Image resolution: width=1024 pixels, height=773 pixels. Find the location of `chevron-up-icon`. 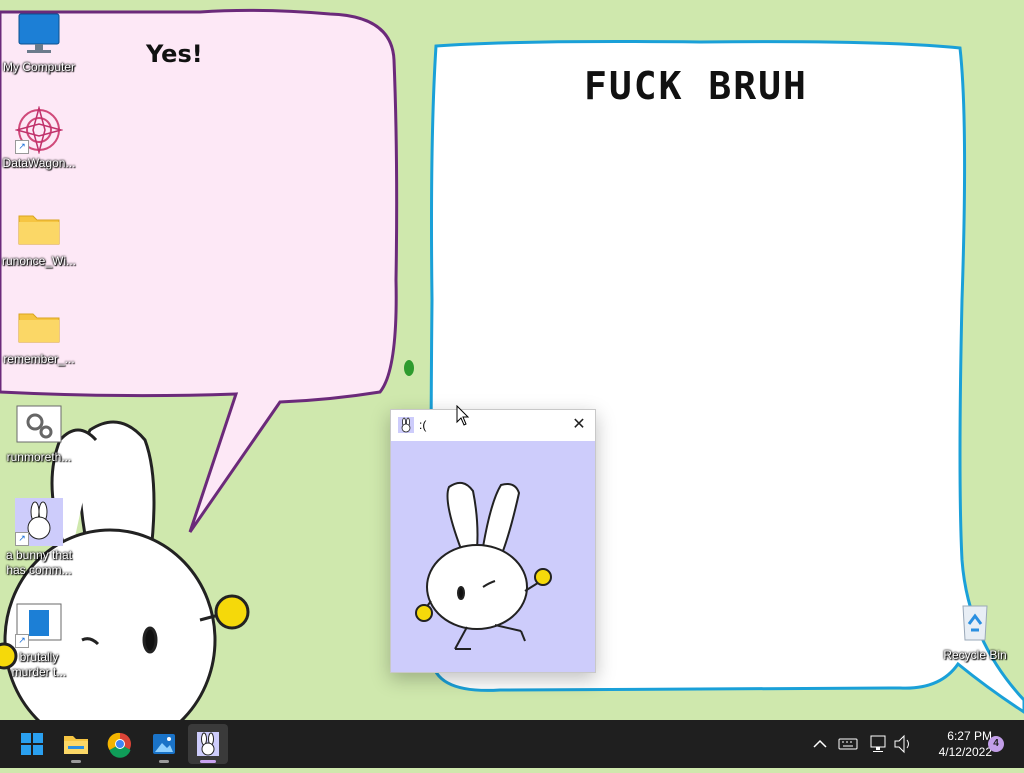

chevron-up-icon is located at coordinates (820, 743).